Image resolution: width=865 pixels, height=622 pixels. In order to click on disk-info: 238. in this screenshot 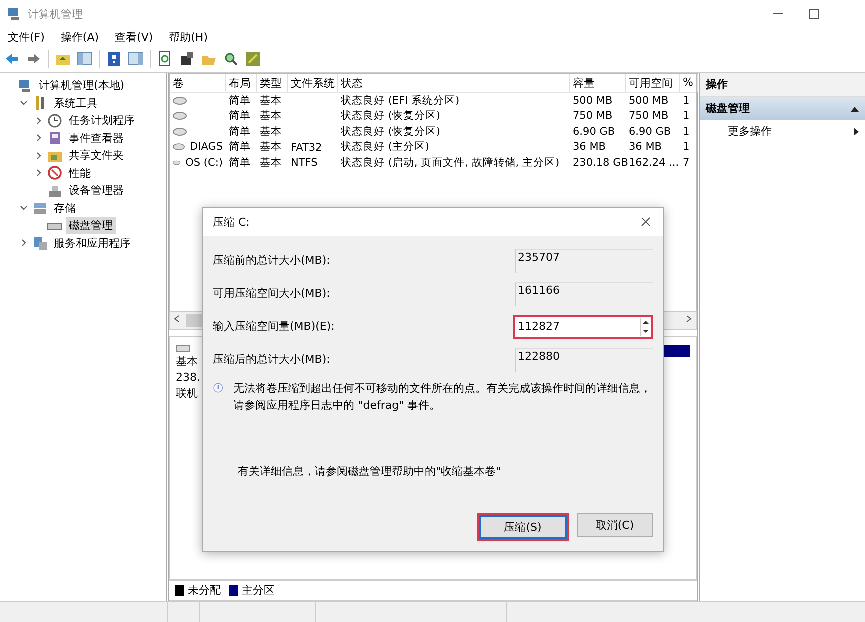, I will do `click(188, 377)`.